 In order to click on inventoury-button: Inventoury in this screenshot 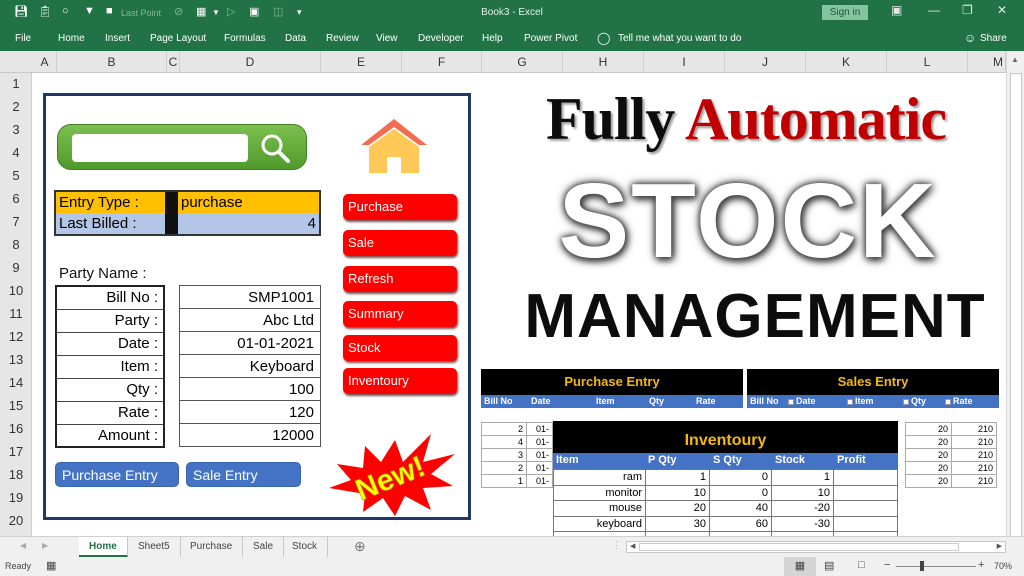, I will do `click(400, 381)`.